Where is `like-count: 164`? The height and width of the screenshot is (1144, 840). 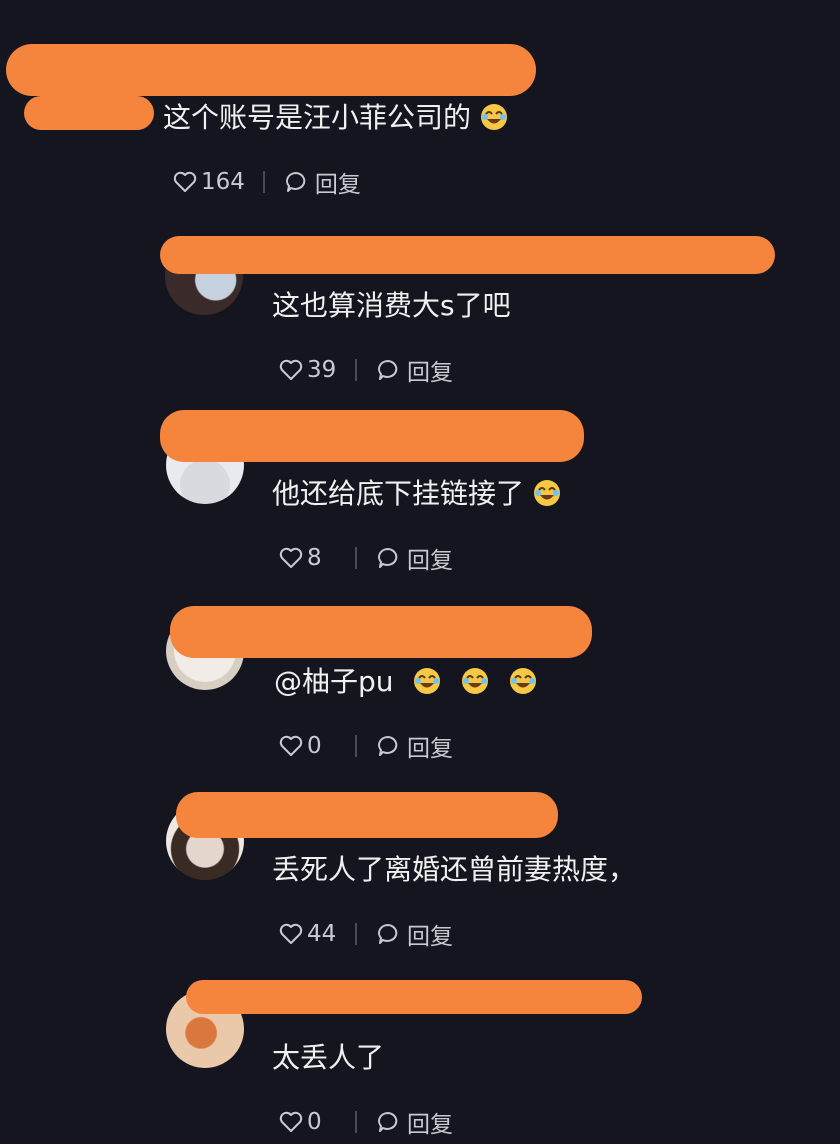 like-count: 164 is located at coordinates (223, 182).